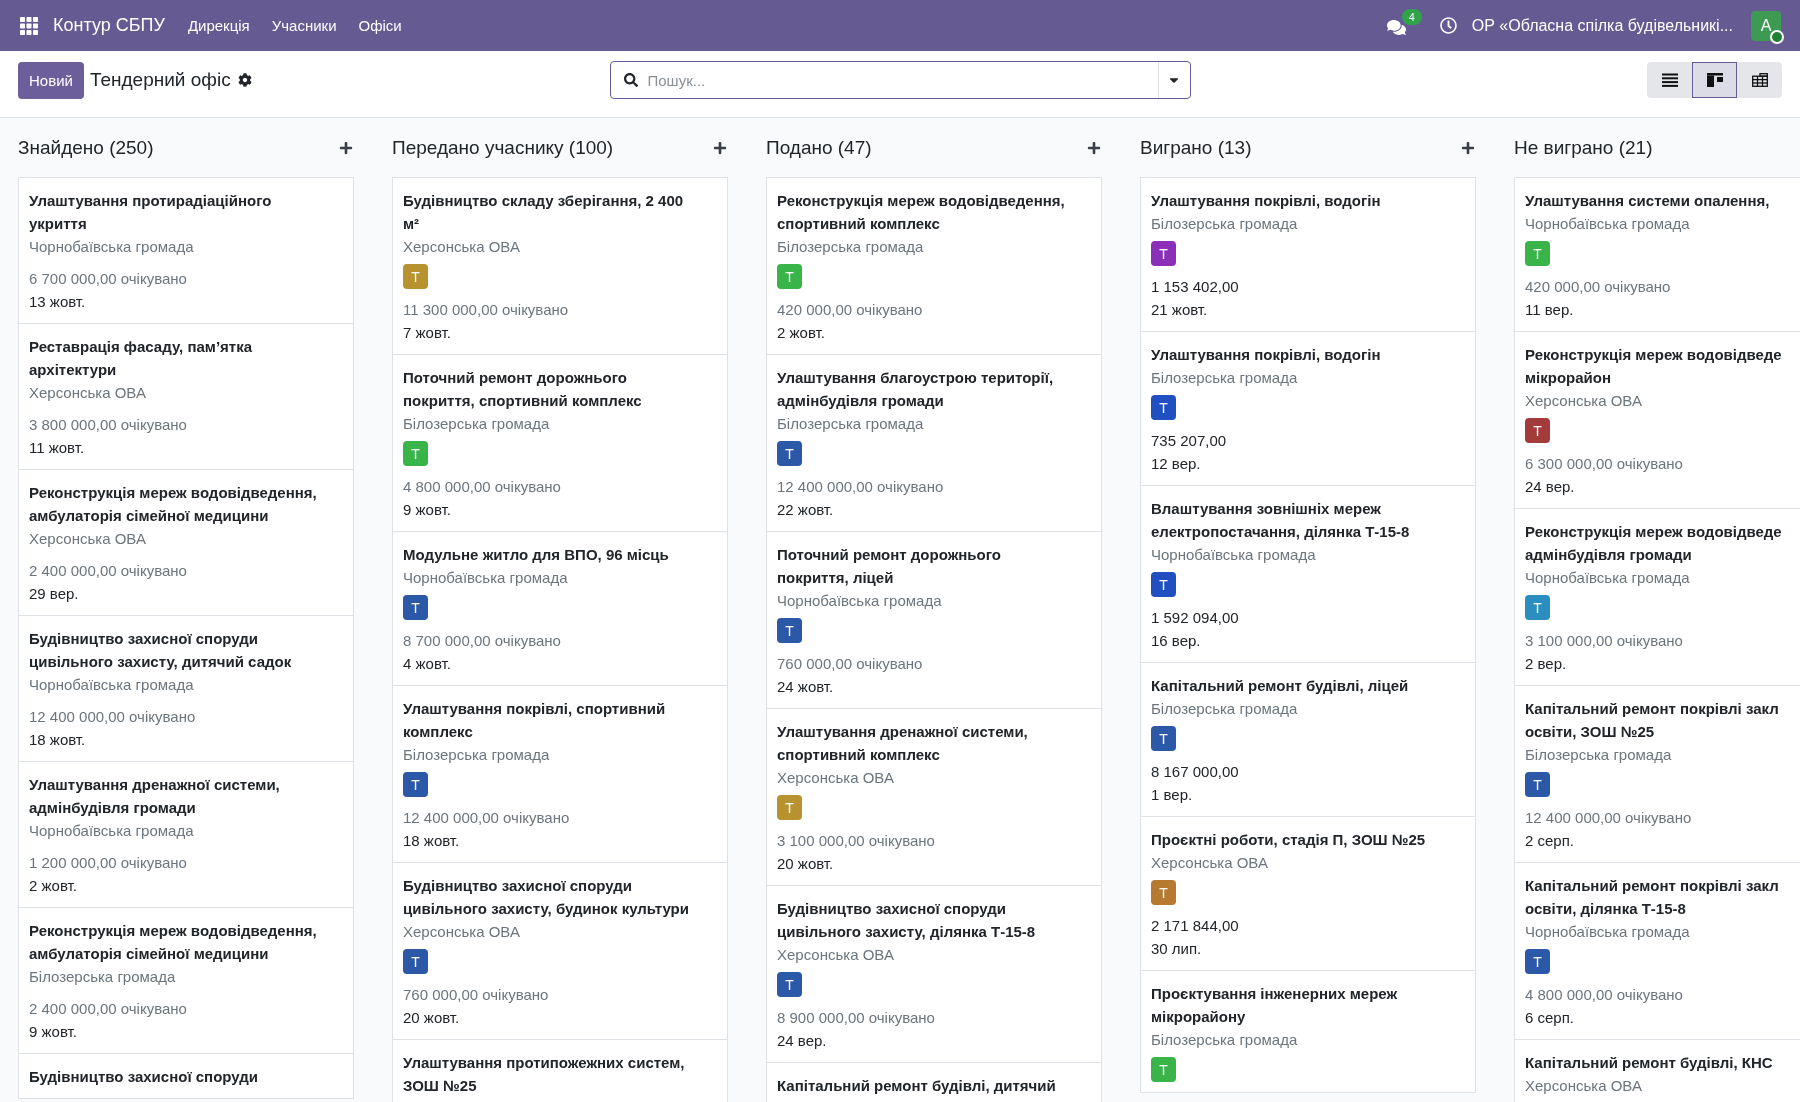 The image size is (1800, 1102). I want to click on card-amount: 2 171 844,00, so click(1195, 926).